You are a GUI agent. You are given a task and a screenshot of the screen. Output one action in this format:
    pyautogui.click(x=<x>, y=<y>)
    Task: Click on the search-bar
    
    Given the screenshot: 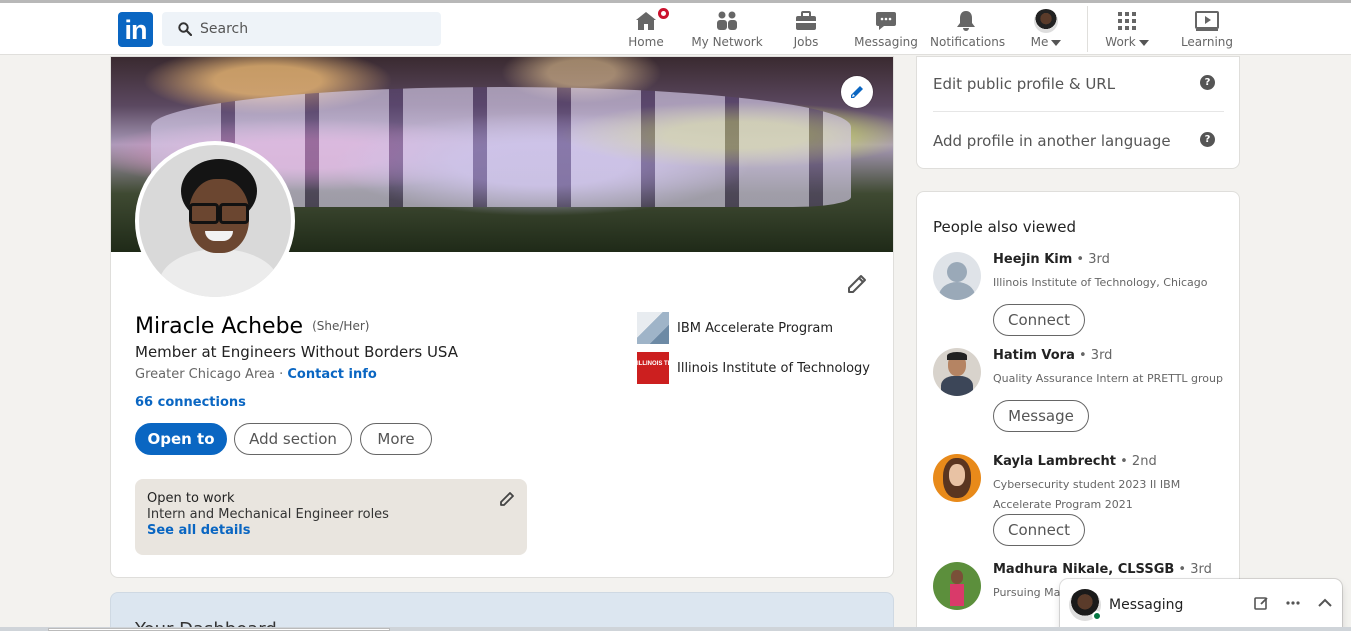 What is the action you would take?
    pyautogui.click(x=301, y=29)
    